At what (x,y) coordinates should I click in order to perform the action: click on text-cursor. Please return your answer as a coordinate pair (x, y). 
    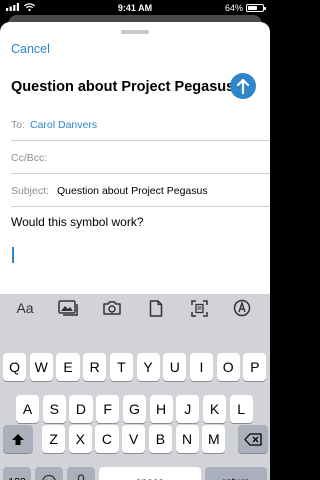
    Looking at the image, I should click on (13, 255).